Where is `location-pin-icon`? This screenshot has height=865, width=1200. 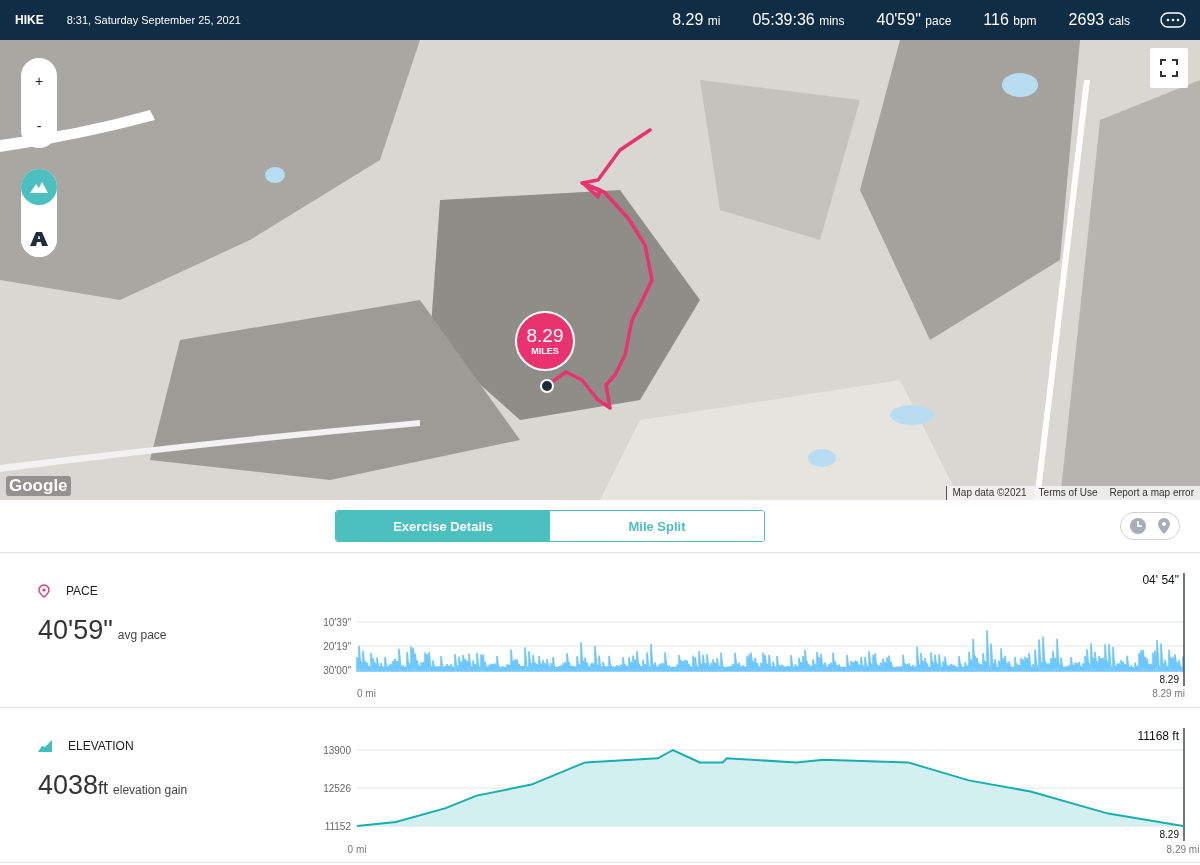 location-pin-icon is located at coordinates (44, 591).